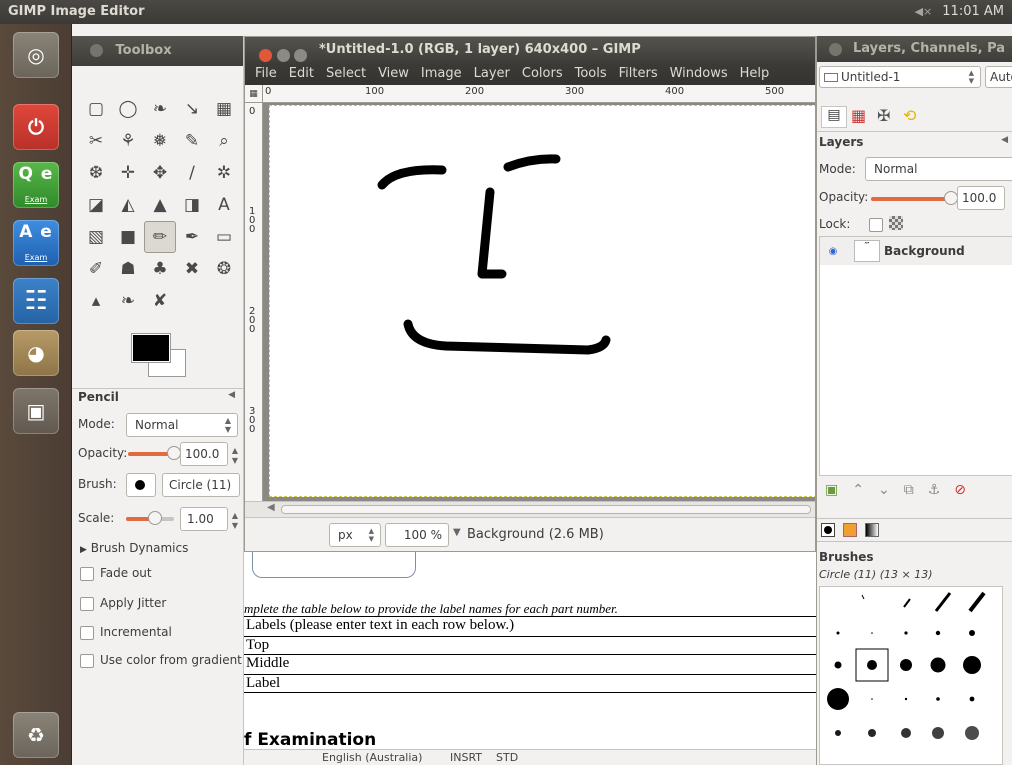  What do you see at coordinates (973, 11) in the screenshot?
I see `clock: 11:01 AM` at bounding box center [973, 11].